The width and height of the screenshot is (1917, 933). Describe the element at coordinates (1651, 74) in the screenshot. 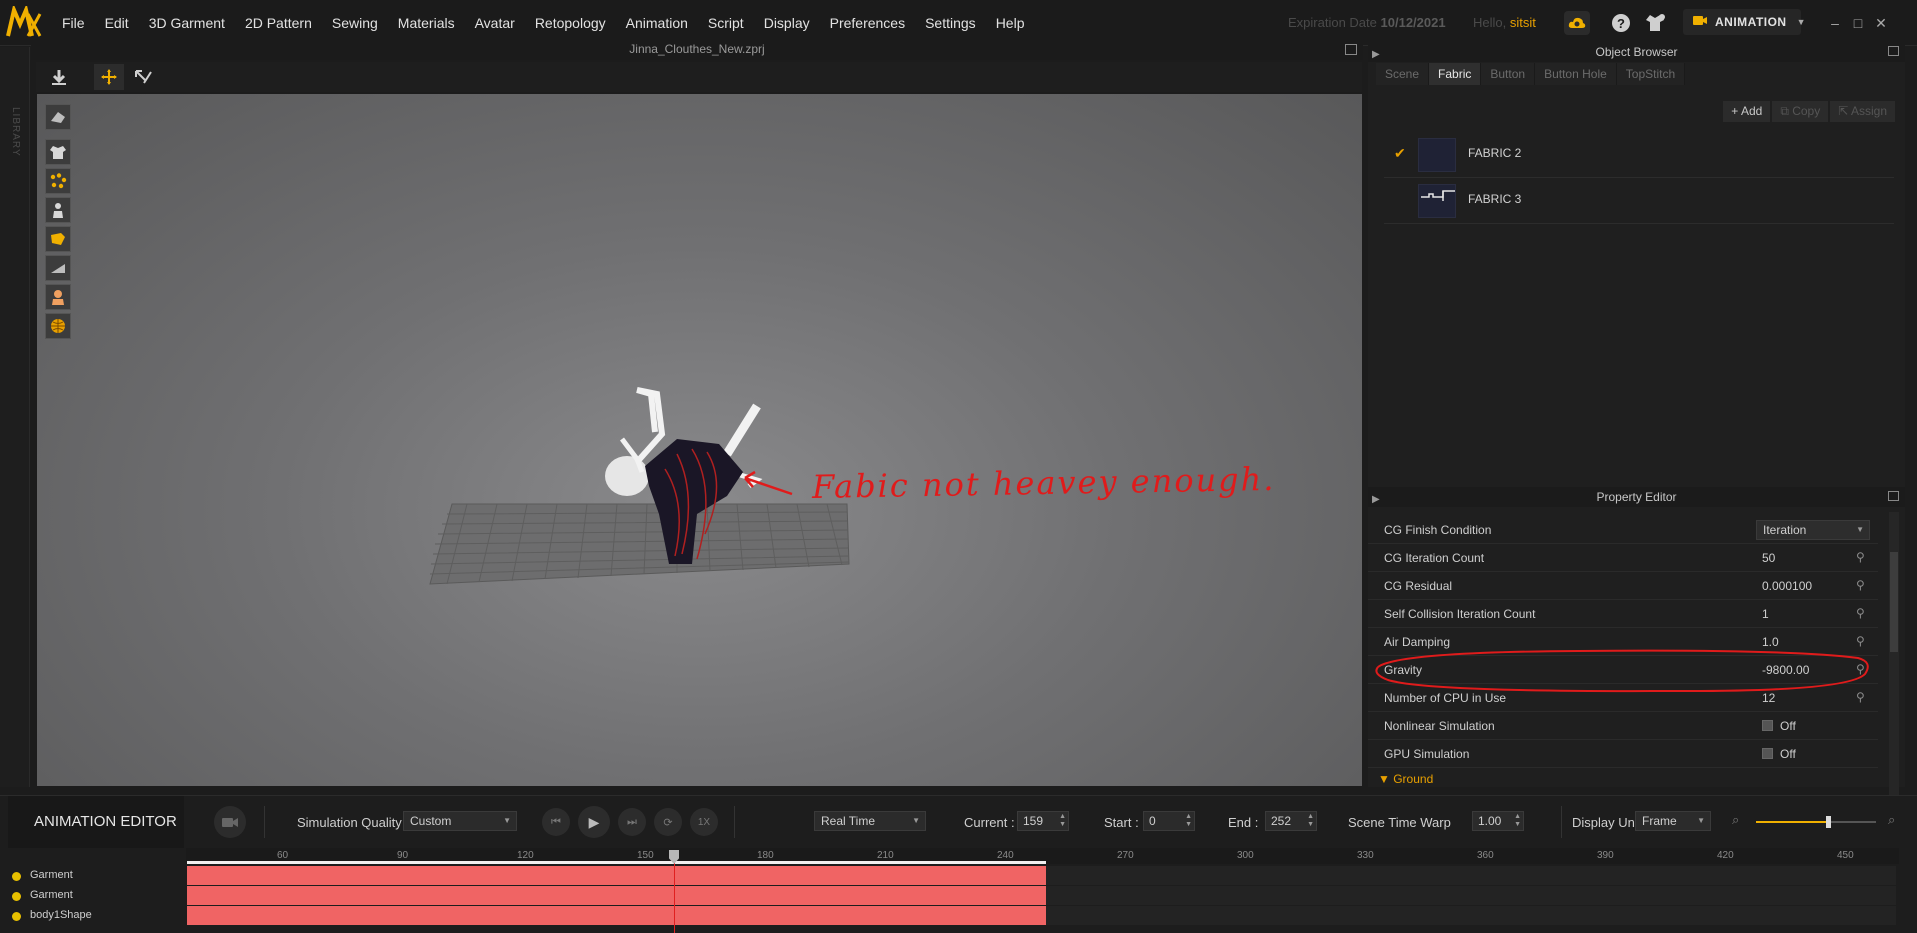

I see `tab-topstitch: TopStitch` at that location.